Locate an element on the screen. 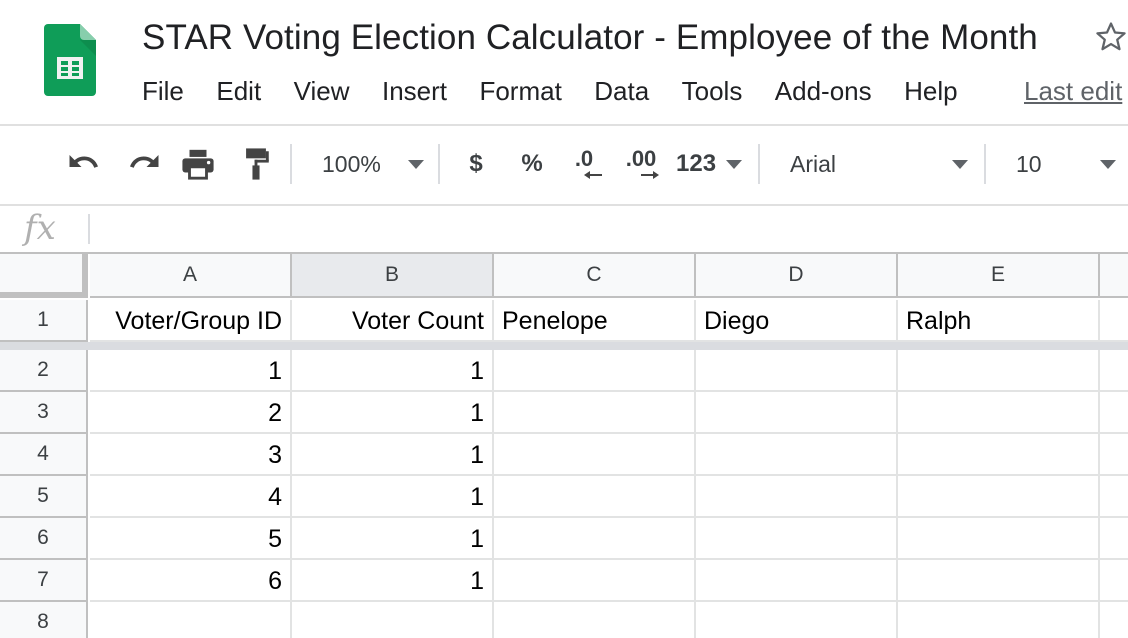 This screenshot has height=638, width=1128. cell-e8 is located at coordinates (999, 620).